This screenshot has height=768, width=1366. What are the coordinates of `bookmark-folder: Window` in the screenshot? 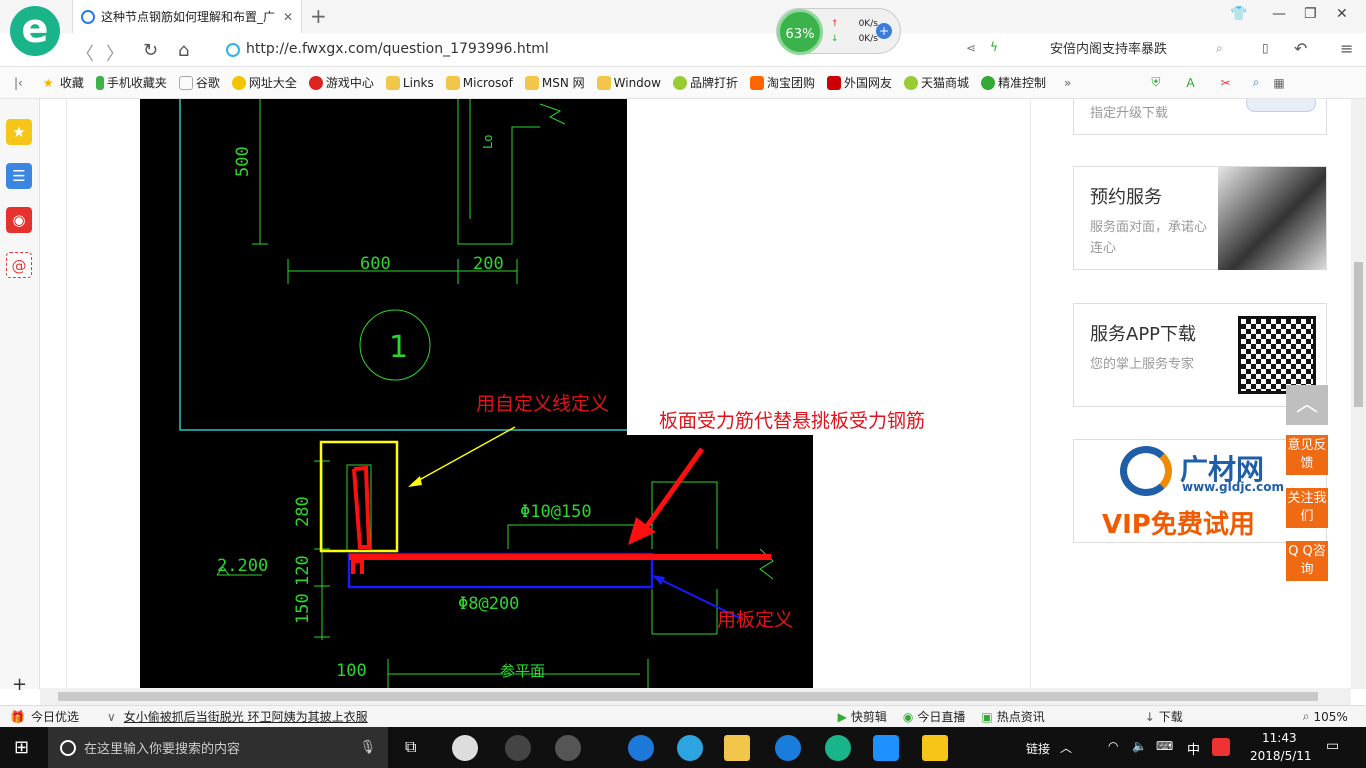 It's located at (628, 82).